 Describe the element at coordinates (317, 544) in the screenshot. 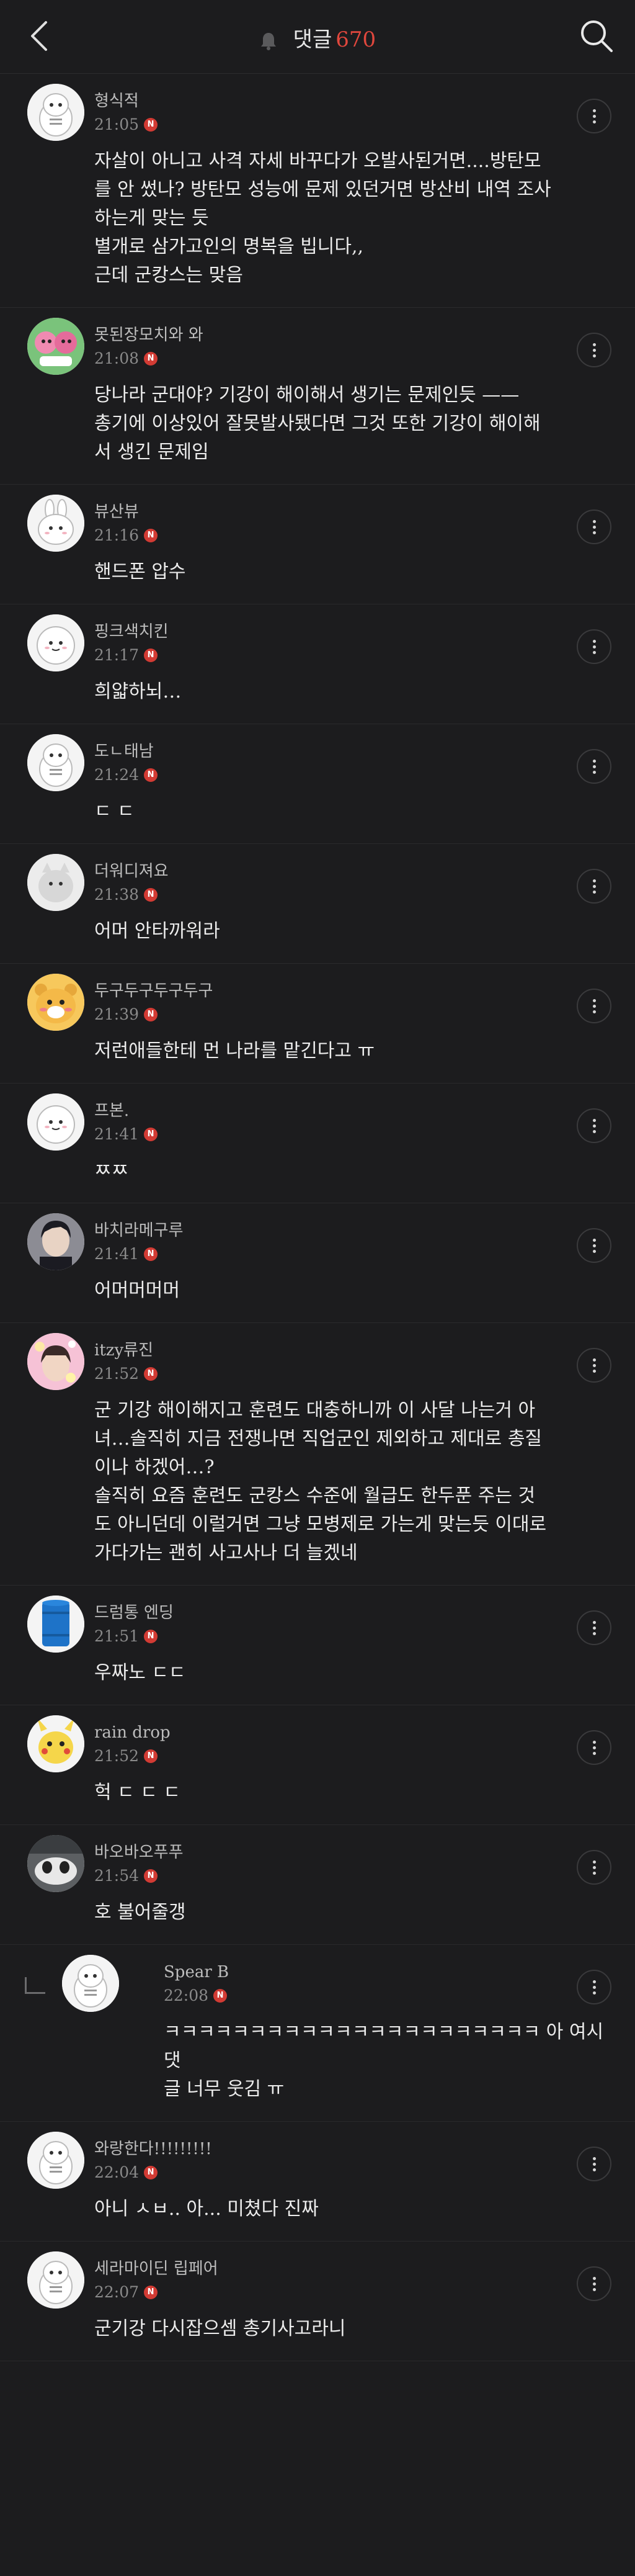

I see `comment-item: 뷰산뷰 21:16 N 핸드폰 압수` at that location.